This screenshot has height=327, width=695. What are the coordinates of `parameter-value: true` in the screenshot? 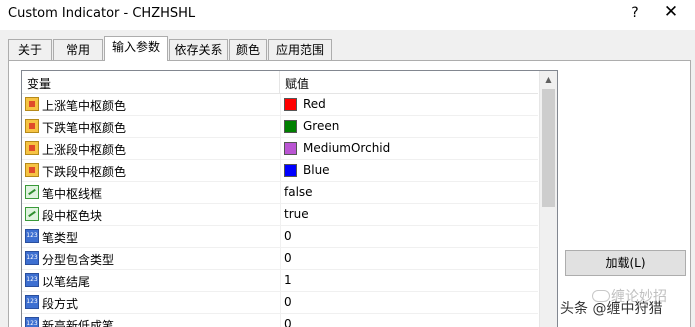 It's located at (296, 214).